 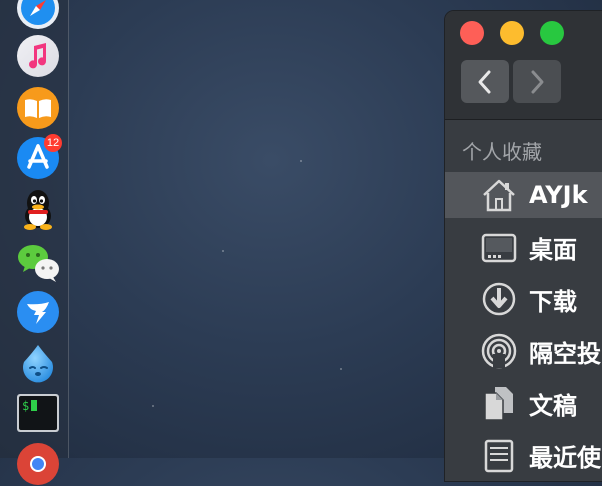 I want to click on dock-item-chrome, so click(x=38, y=464).